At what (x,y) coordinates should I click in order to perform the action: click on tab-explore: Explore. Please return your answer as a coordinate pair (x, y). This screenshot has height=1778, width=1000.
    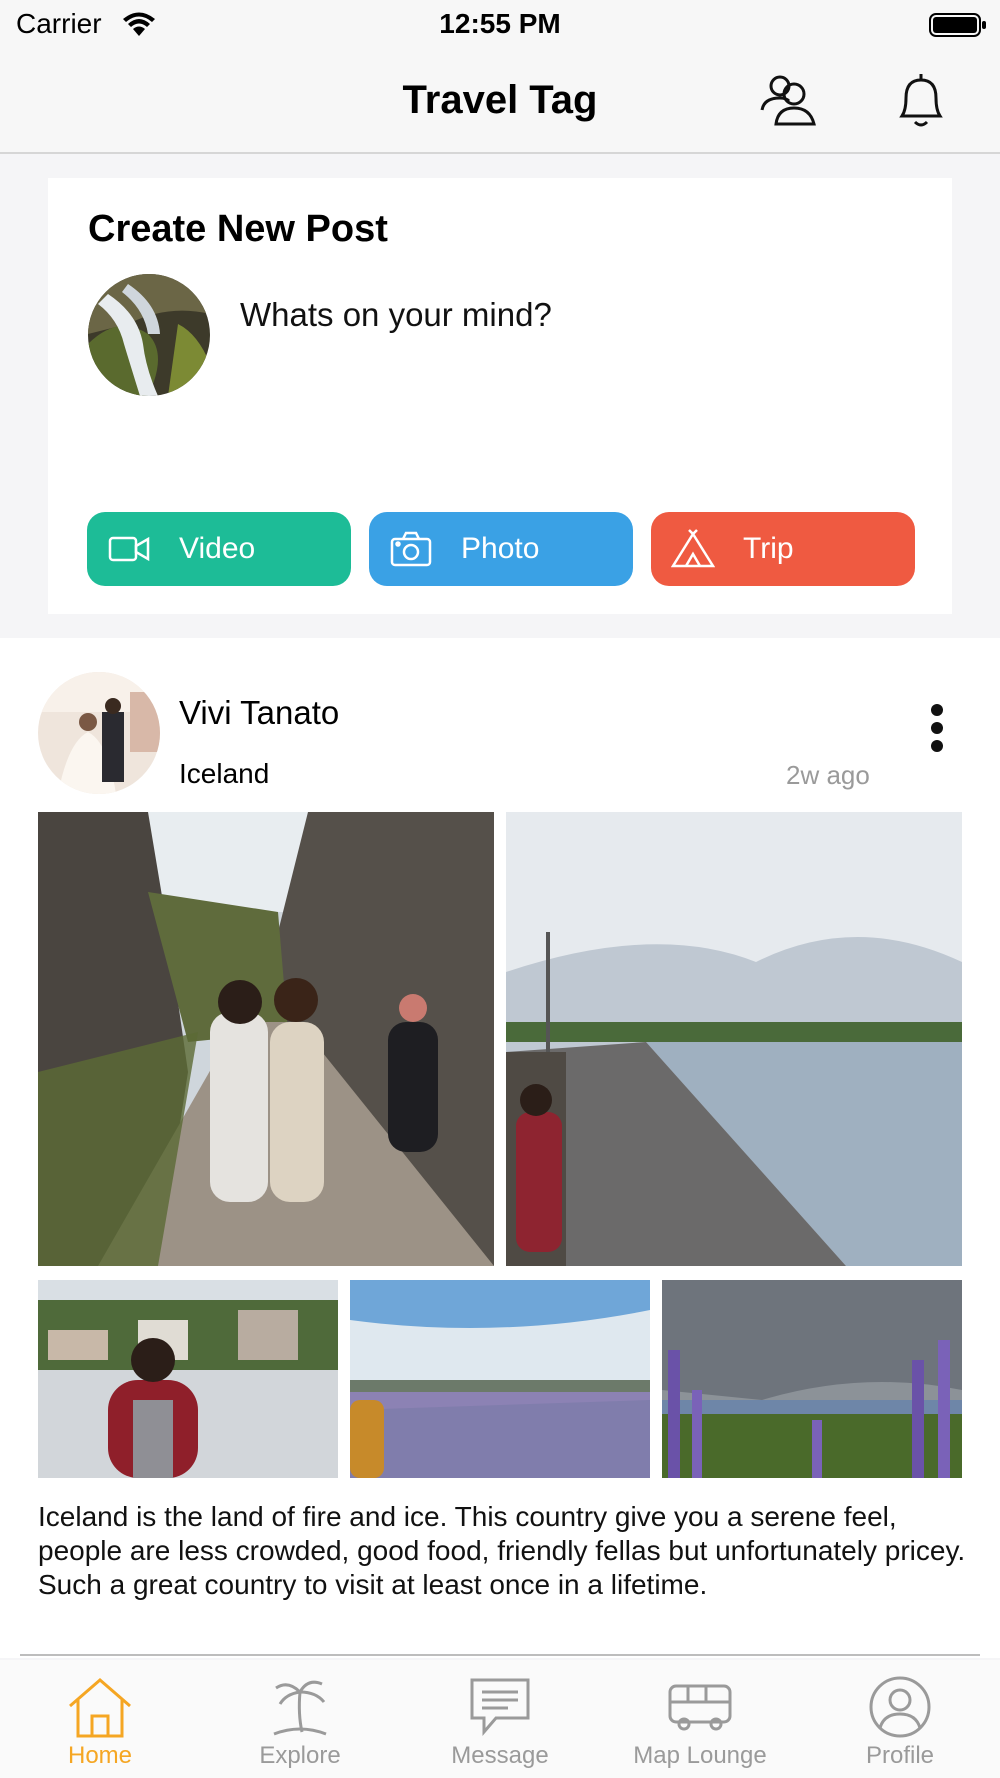
    Looking at the image, I should click on (300, 1719).